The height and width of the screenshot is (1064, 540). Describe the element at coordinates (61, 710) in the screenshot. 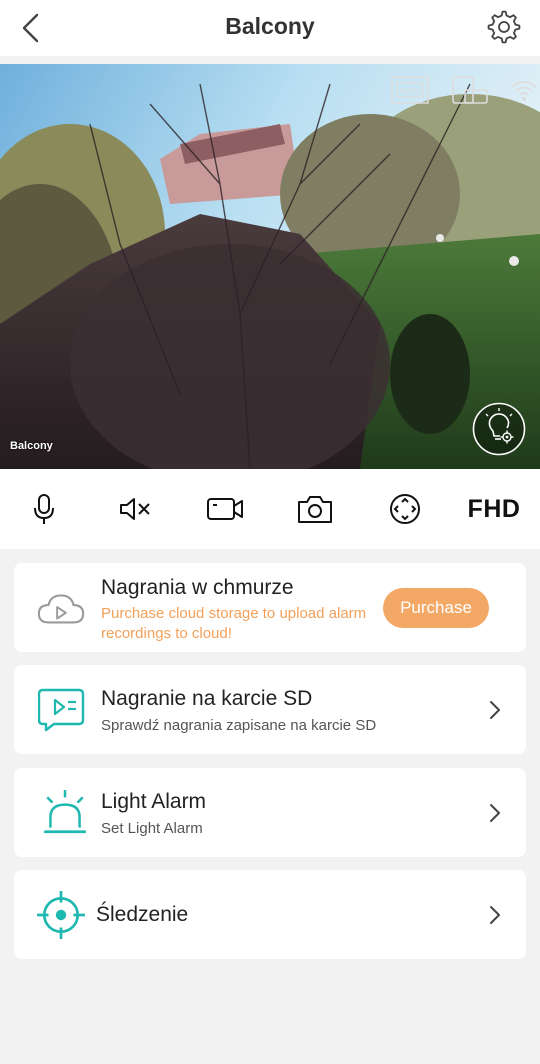

I see `sd-playback-icon` at that location.